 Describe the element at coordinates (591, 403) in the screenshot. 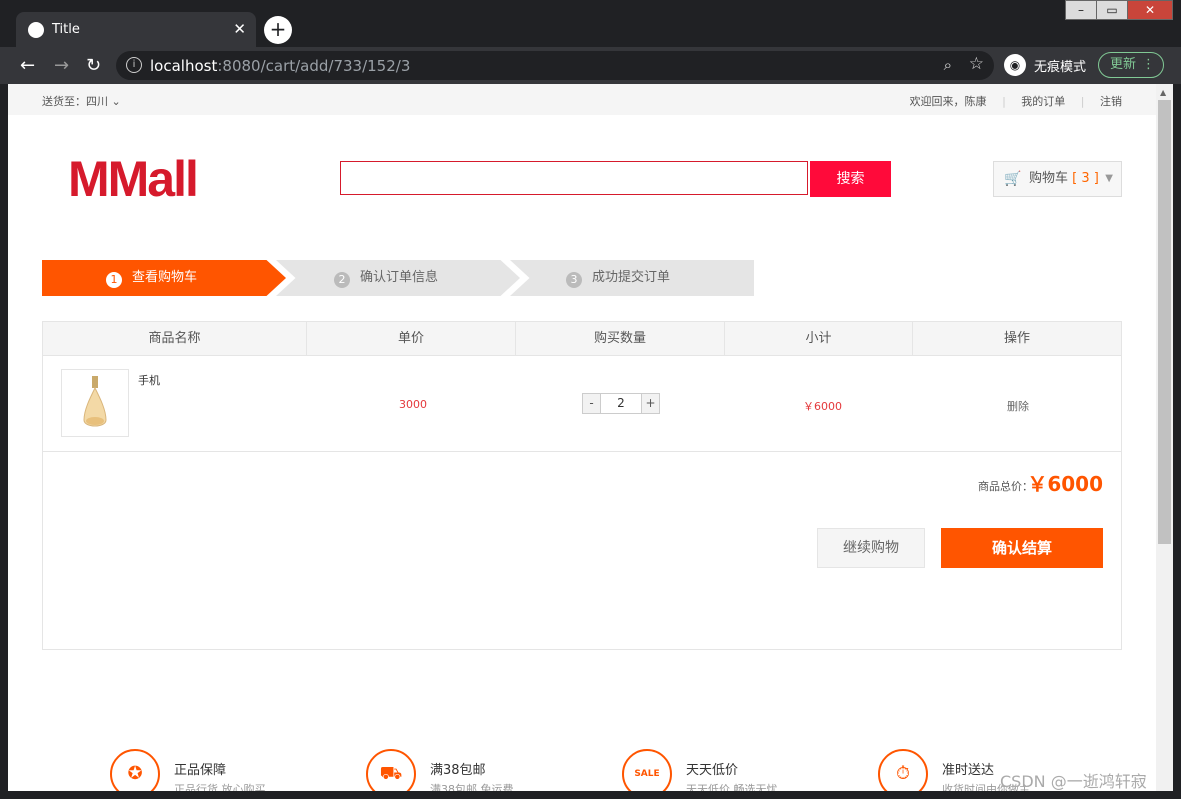

I see `decrease-button: -` at that location.